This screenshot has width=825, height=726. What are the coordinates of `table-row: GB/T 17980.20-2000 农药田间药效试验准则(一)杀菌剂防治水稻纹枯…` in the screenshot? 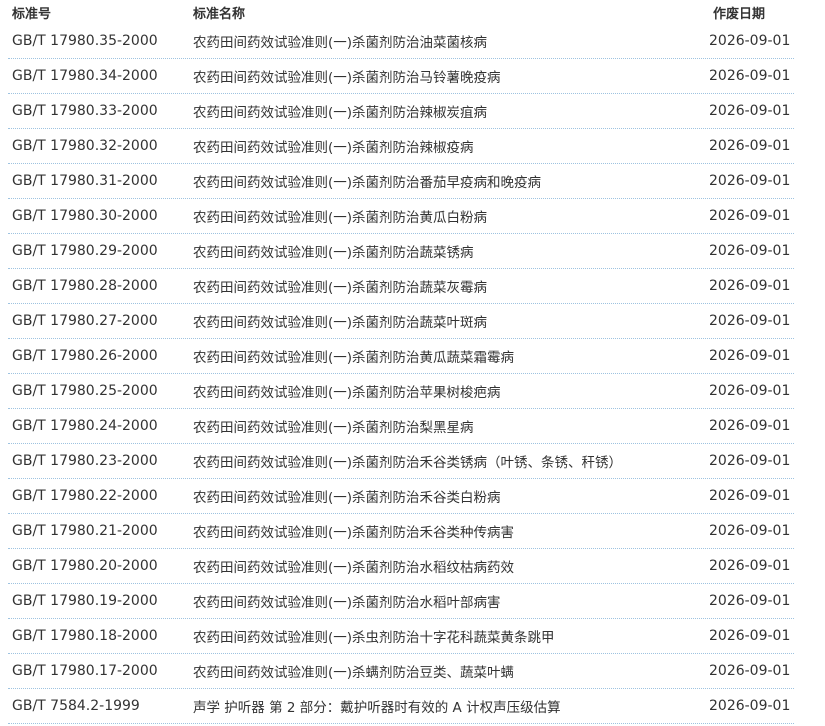 It's located at (401, 566).